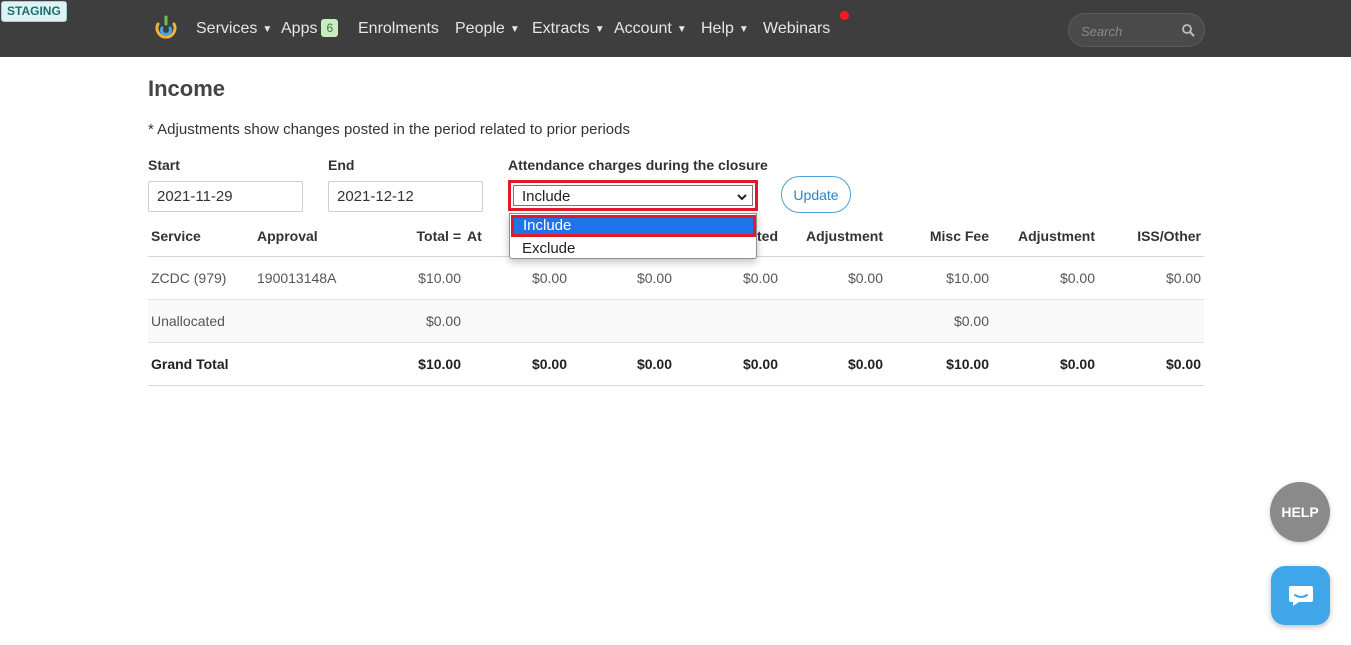  I want to click on nav-help: Help ▼, so click(725, 29).